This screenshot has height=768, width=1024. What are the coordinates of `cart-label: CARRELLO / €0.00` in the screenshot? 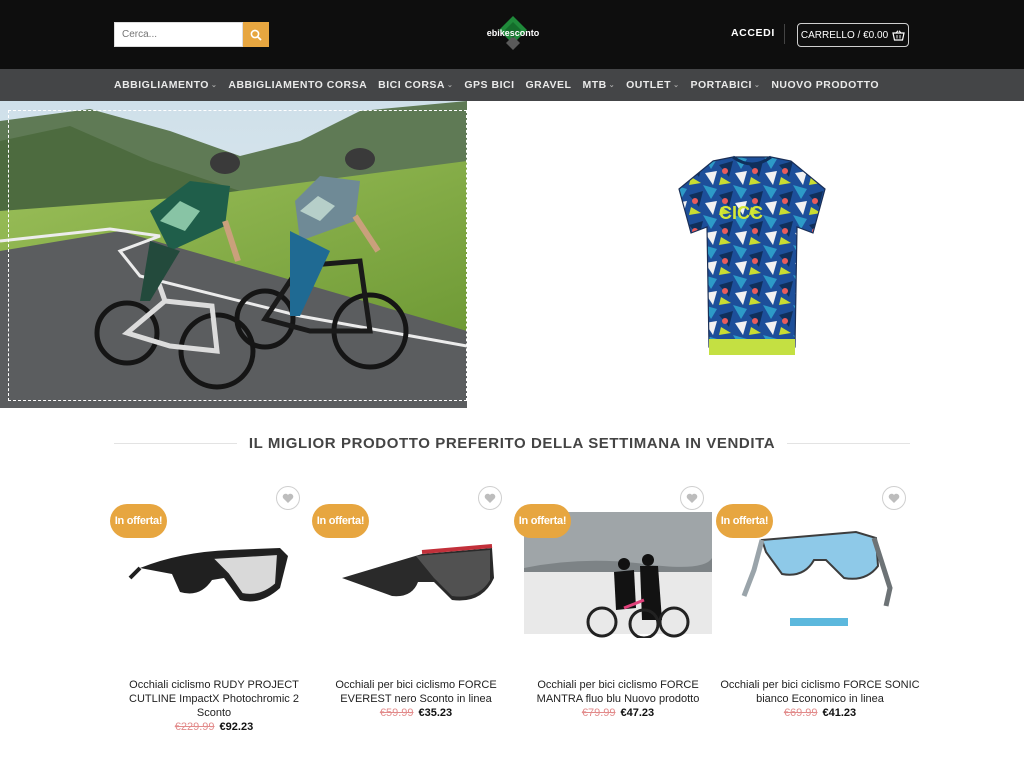 It's located at (844, 35).